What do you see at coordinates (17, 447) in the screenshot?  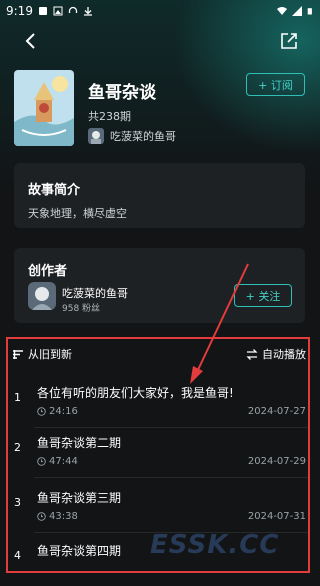 I see `episode-index: 2` at bounding box center [17, 447].